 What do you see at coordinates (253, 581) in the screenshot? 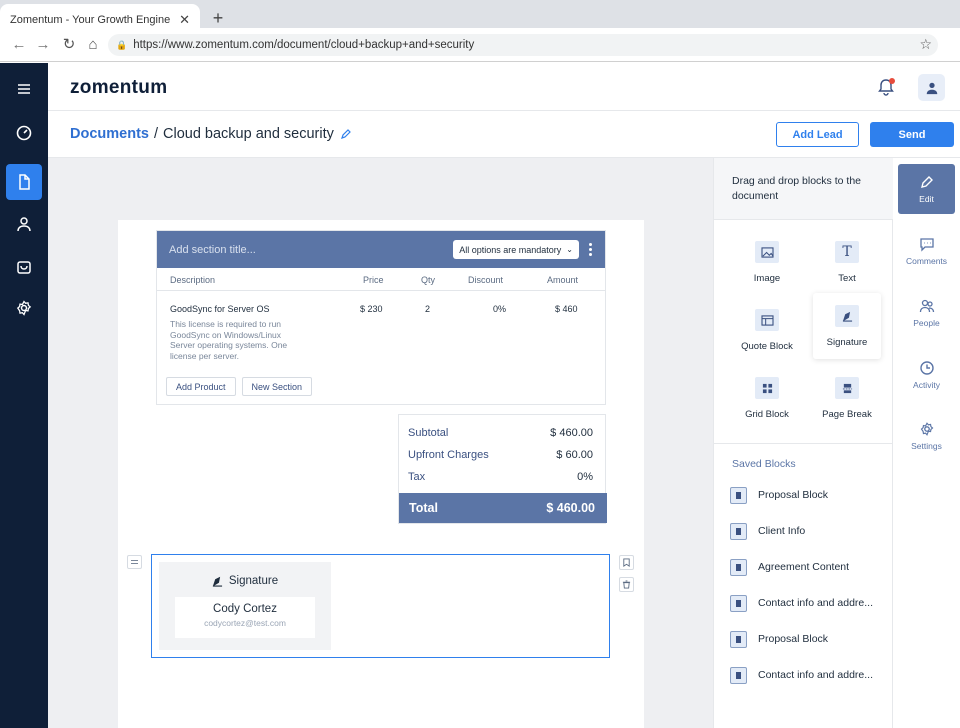
I see `signature-heading-text: Signature` at bounding box center [253, 581].